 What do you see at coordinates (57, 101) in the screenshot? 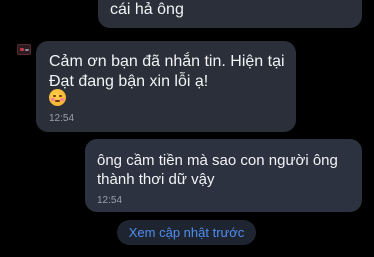
I see `emoji-mouth` at bounding box center [57, 101].